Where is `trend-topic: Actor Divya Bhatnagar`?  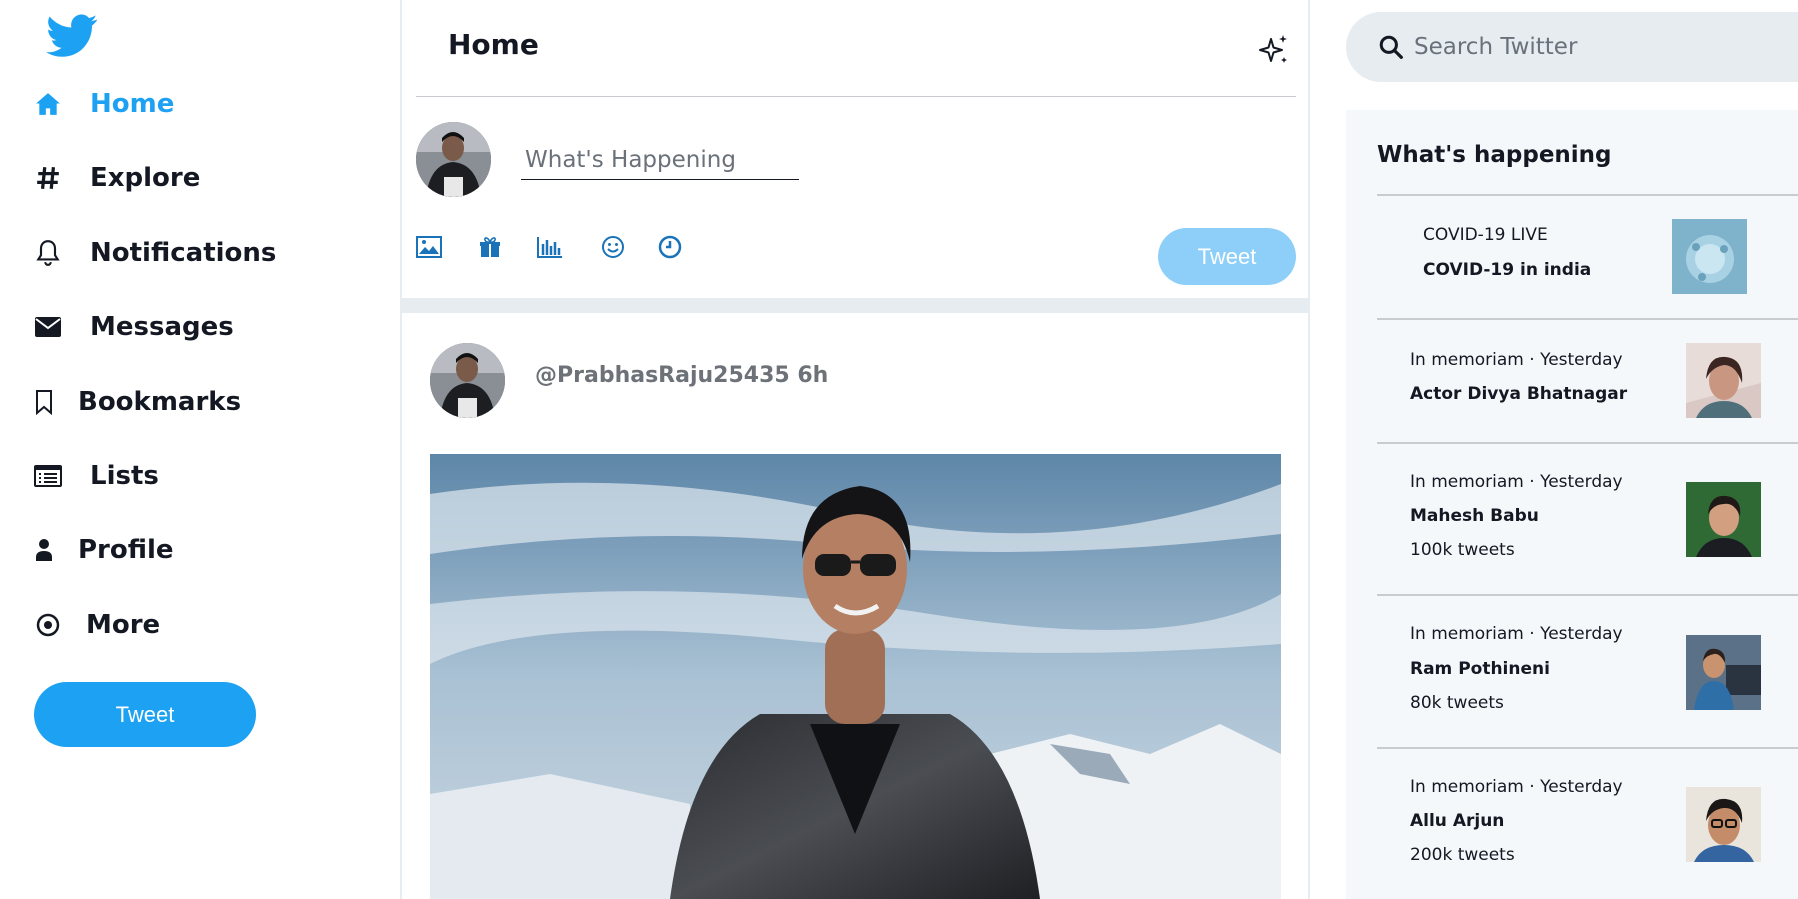 trend-topic: Actor Divya Bhatnagar is located at coordinates (1519, 394).